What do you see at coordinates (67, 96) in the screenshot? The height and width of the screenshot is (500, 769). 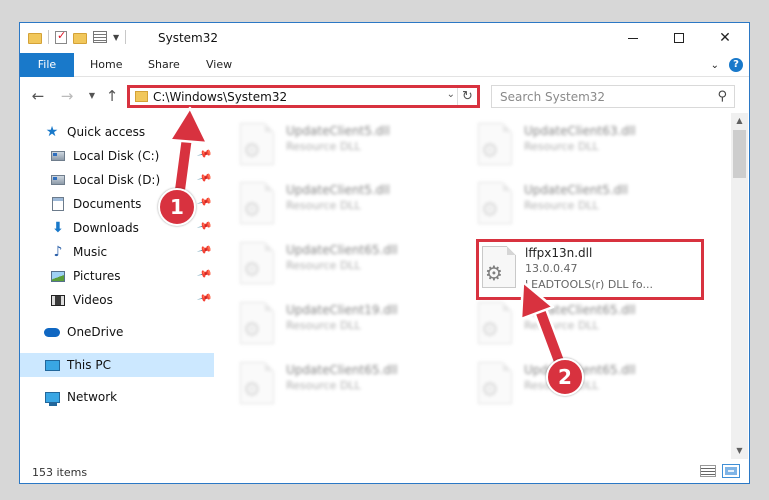 I see `forward-arrow-icon: →` at bounding box center [67, 96].